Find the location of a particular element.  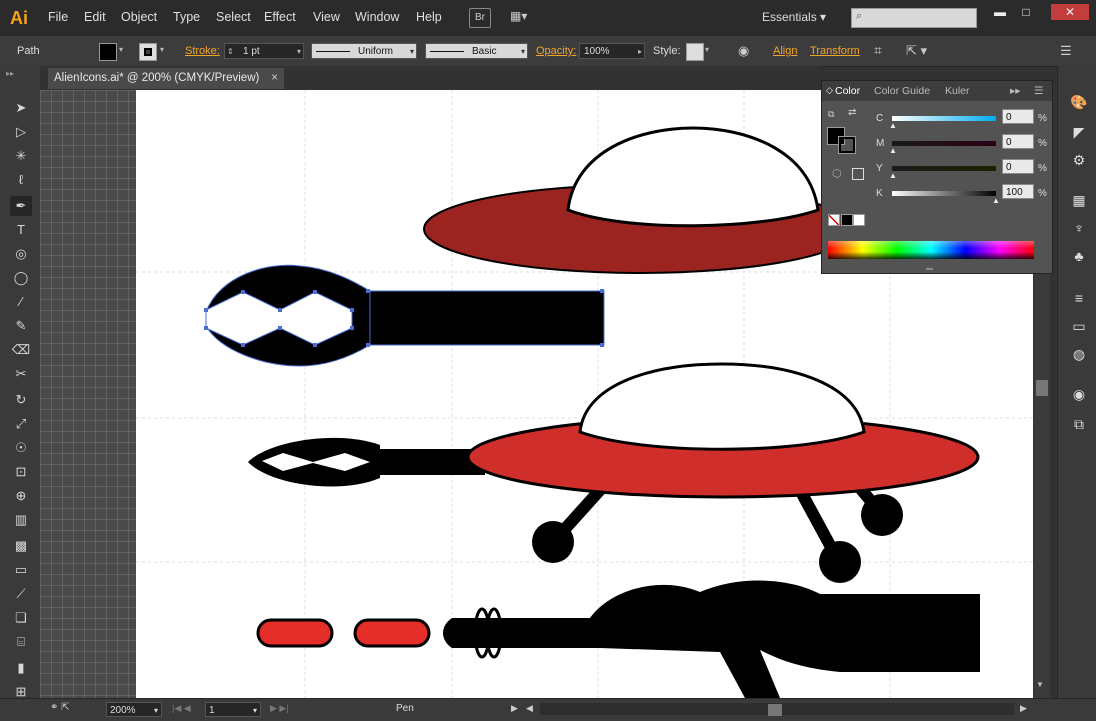

panel-menu-icon: ☰ is located at coordinates (1038, 91).